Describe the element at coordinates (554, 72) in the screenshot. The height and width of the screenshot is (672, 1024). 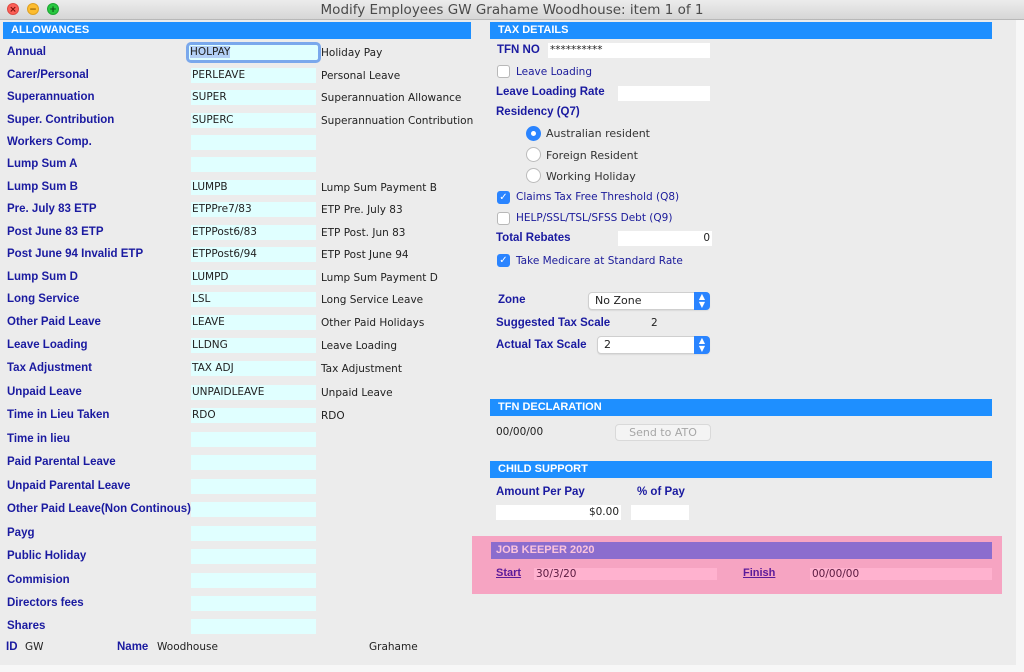
I see `leave-loading-checkbox-label: Leave Loading` at that location.